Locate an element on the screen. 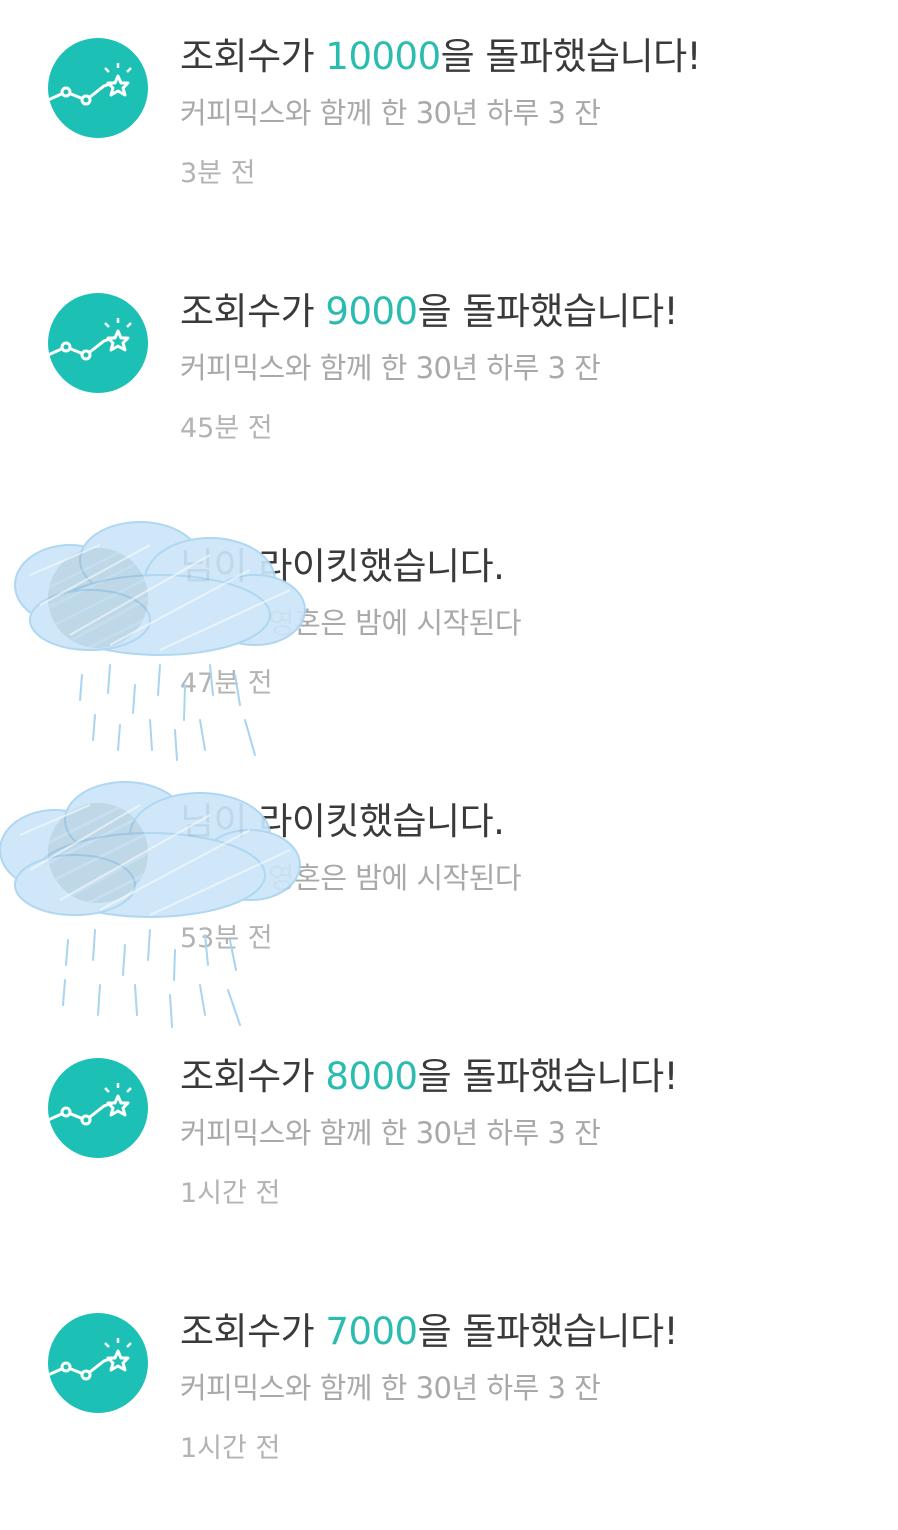 Image resolution: width=898 pixels, height=1530 pixels. notification-title: 조회수가 9000을 돌파했습니다! is located at coordinates (429, 311).